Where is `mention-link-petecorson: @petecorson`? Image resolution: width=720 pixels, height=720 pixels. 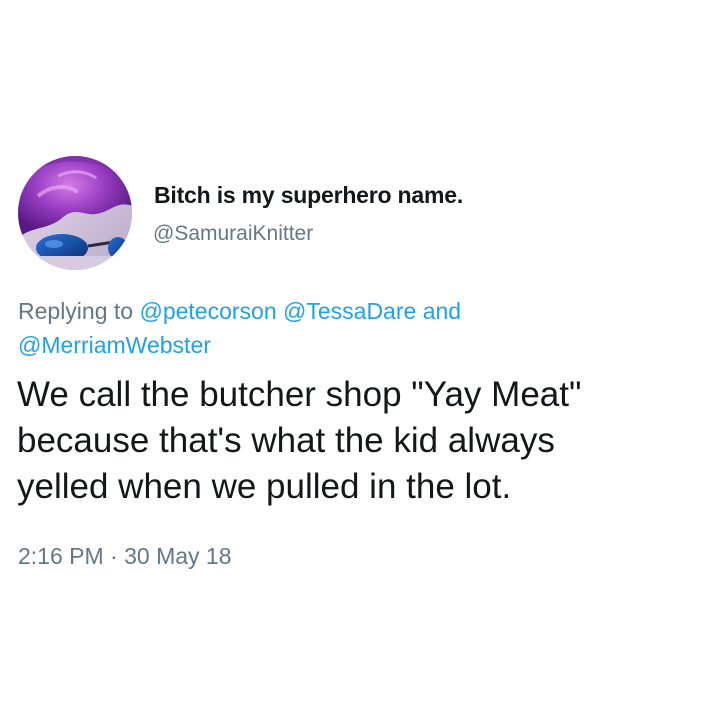
mention-link-petecorson: @petecorson is located at coordinates (207, 311).